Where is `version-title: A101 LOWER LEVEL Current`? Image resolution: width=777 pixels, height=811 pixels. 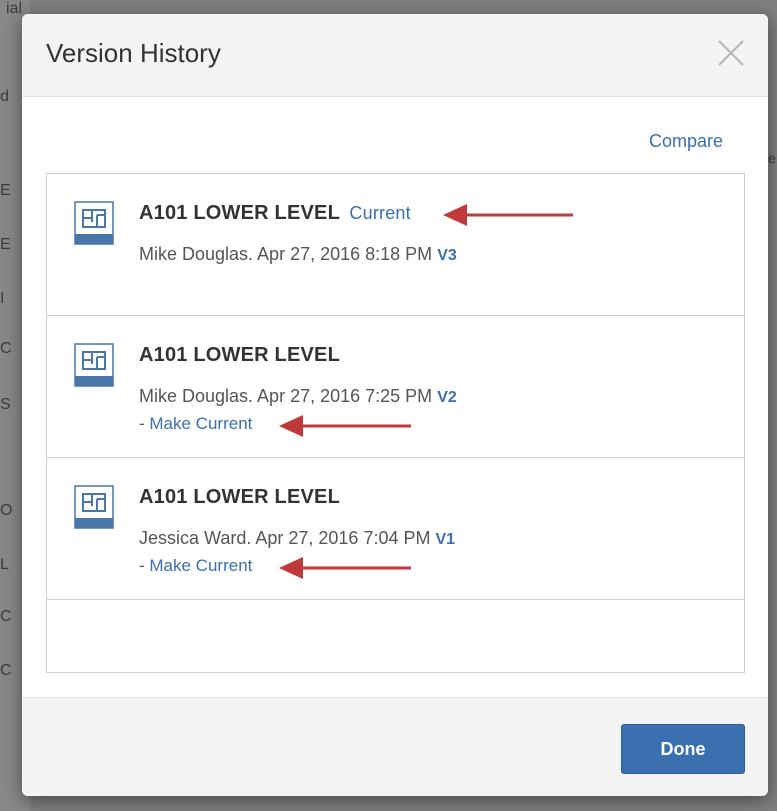 version-title: A101 LOWER LEVEL Current is located at coordinates (275, 213).